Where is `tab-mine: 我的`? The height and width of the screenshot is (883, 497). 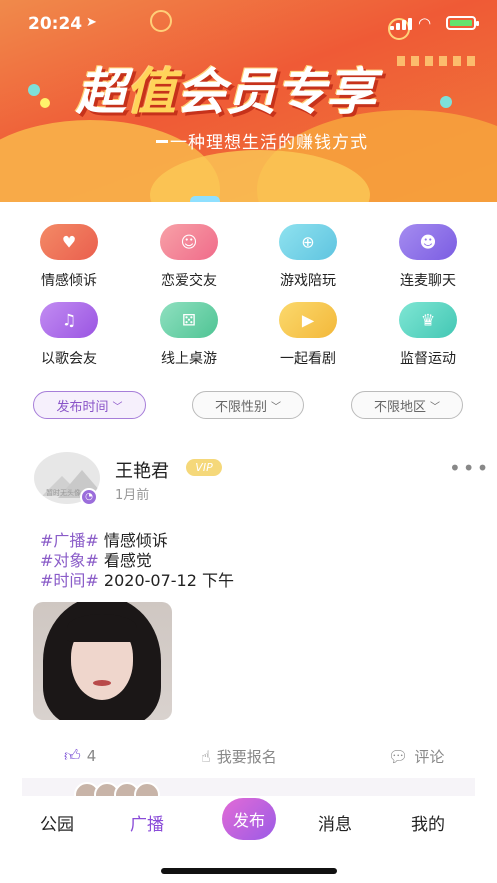 tab-mine: 我的 is located at coordinates (428, 822).